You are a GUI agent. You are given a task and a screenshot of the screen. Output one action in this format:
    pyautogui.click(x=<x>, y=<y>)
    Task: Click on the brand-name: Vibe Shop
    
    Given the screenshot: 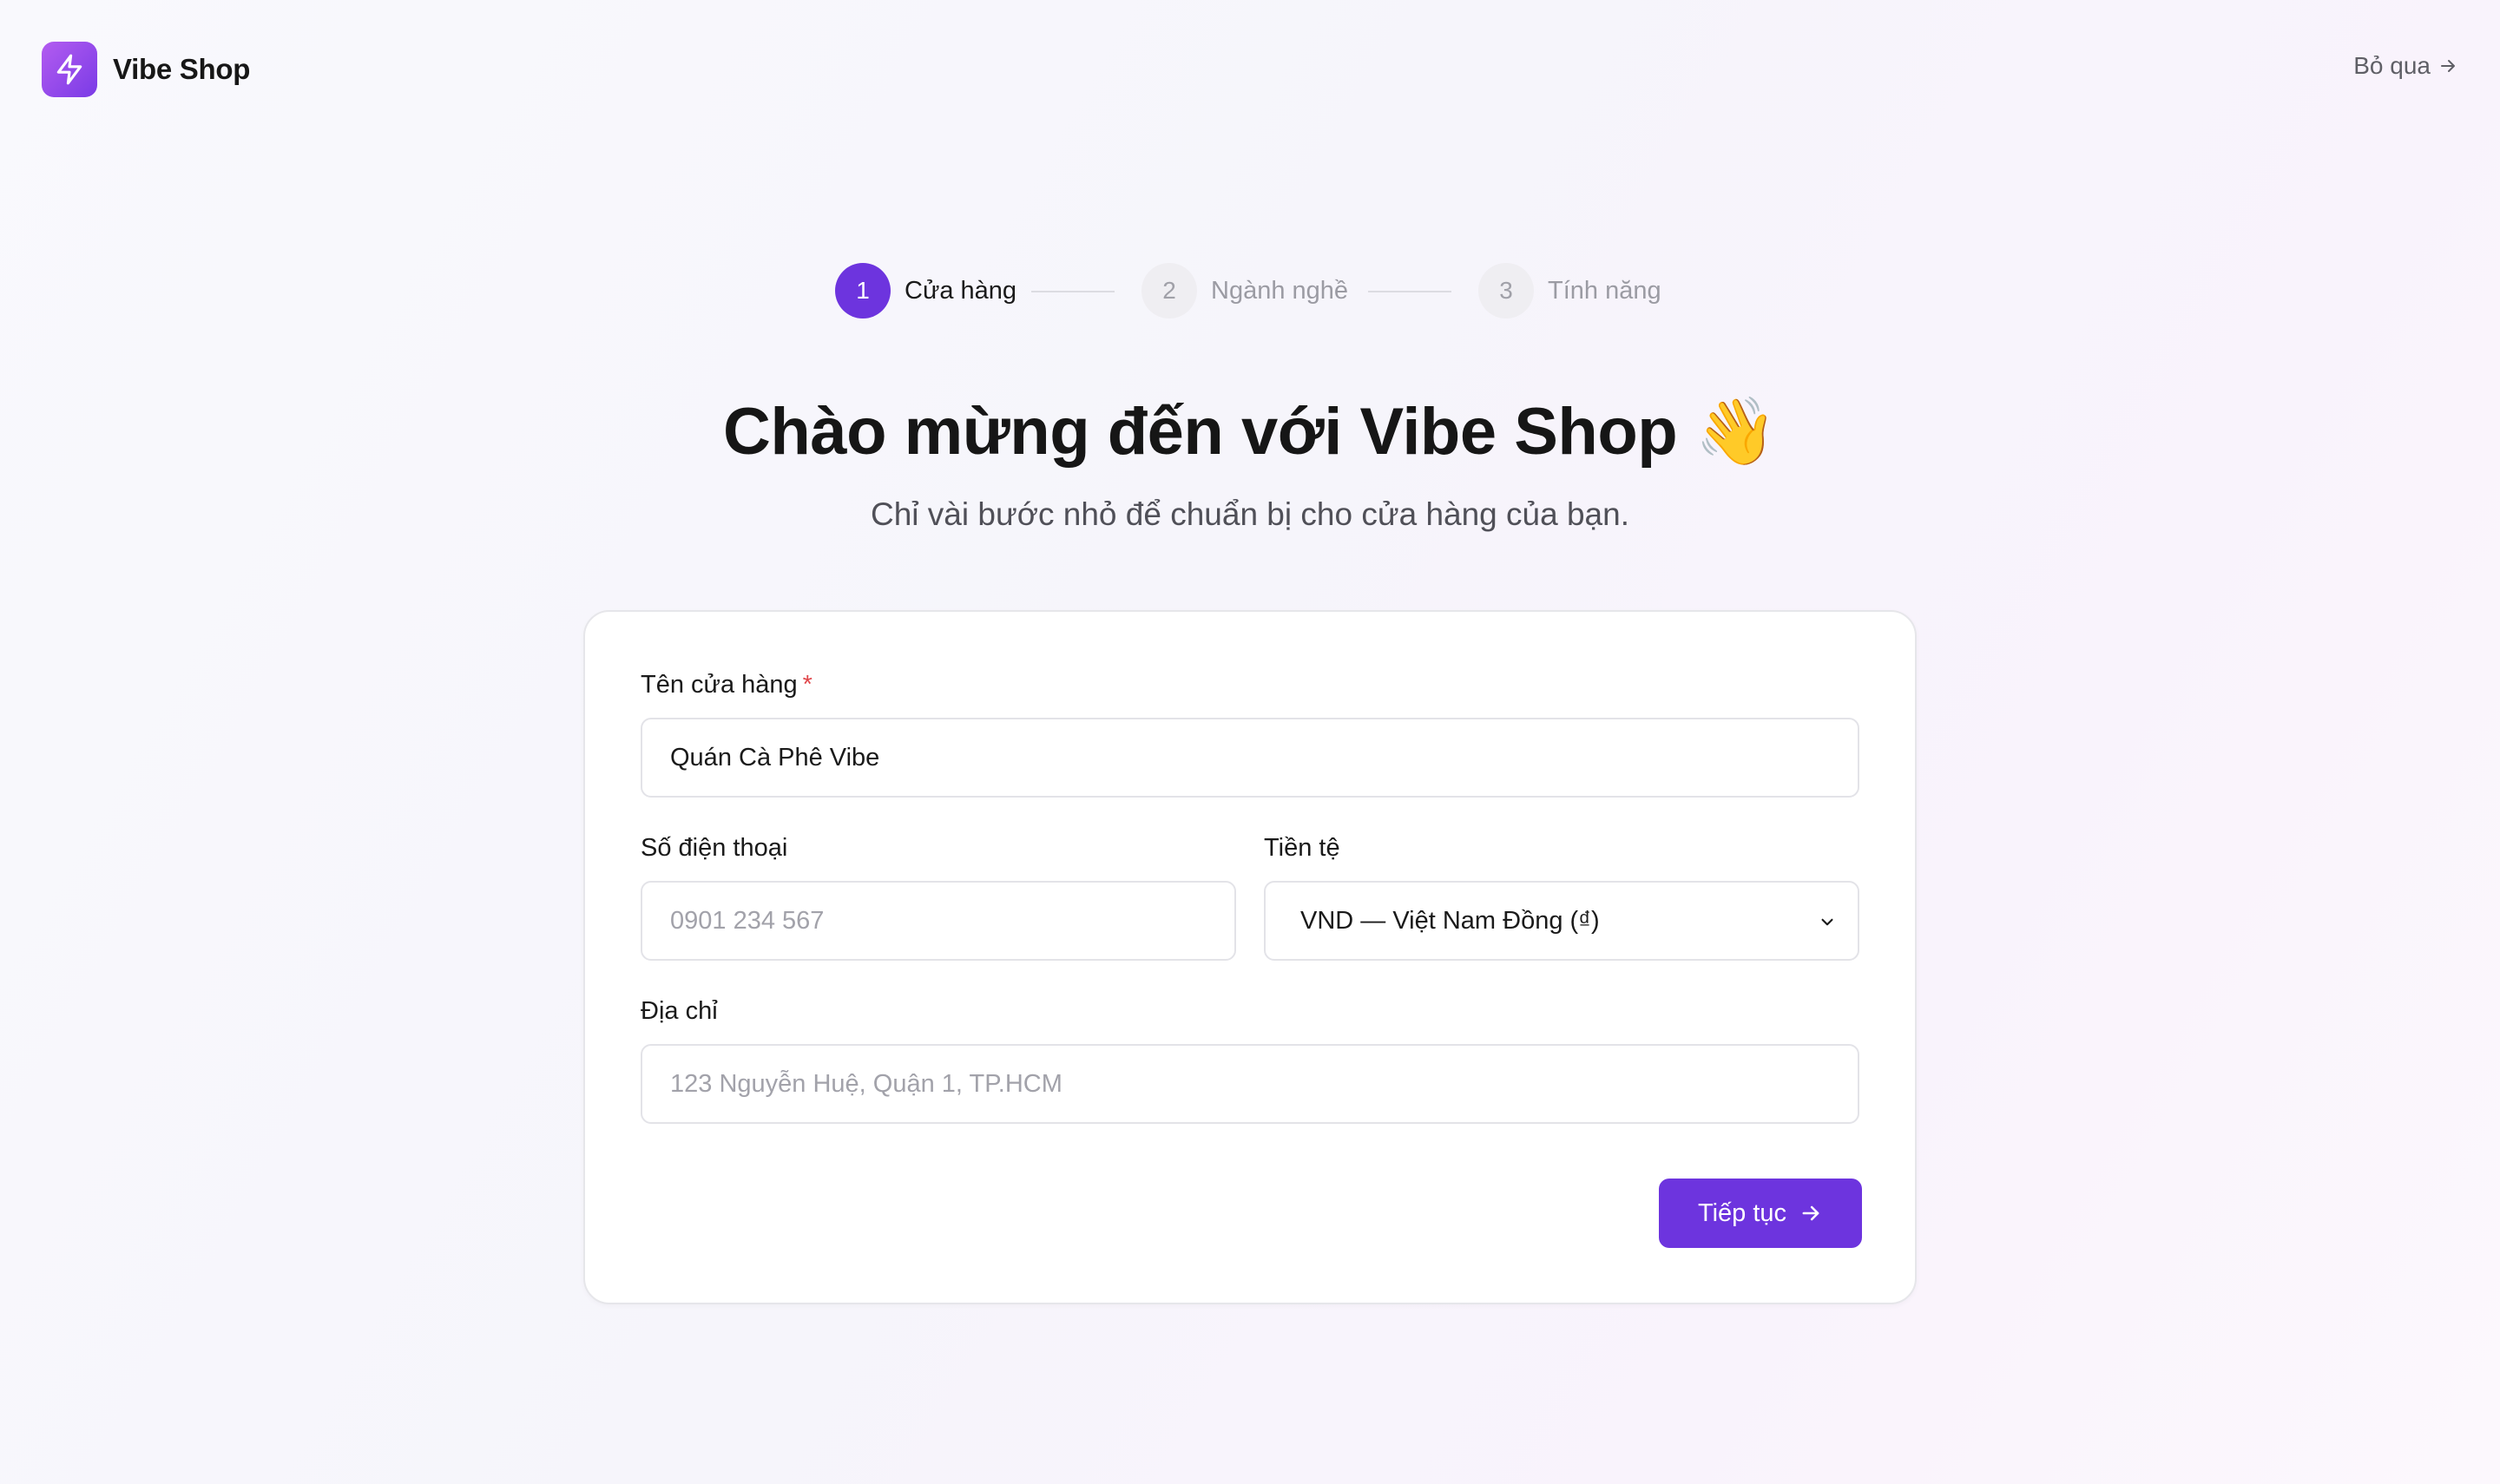 What is the action you would take?
    pyautogui.click(x=182, y=69)
    